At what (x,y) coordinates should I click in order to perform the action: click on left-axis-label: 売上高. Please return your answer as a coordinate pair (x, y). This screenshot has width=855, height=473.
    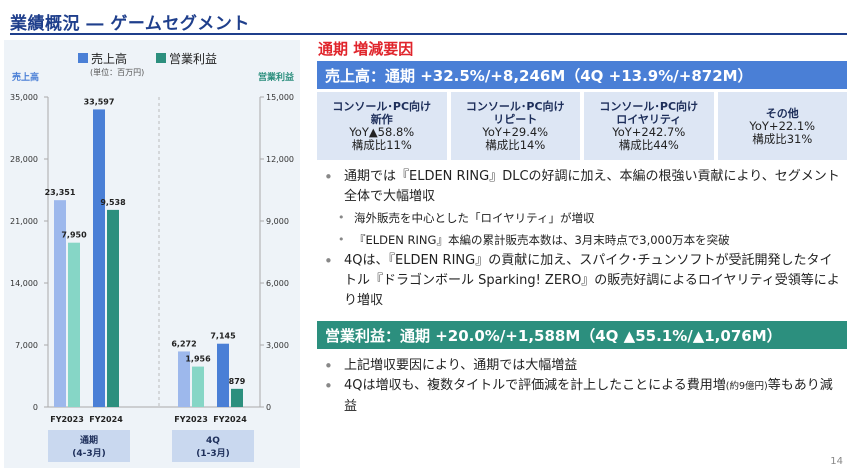
    Looking at the image, I should click on (25, 77).